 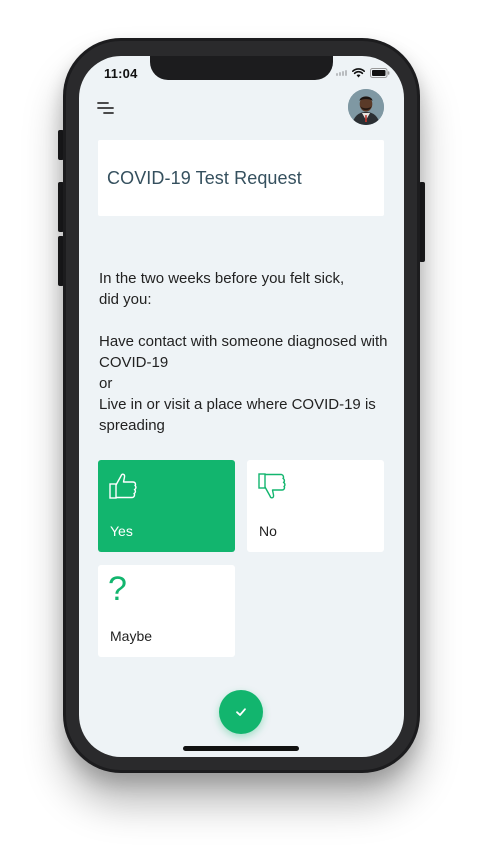 I want to click on option-maybe-label: Maybe, so click(x=131, y=636).